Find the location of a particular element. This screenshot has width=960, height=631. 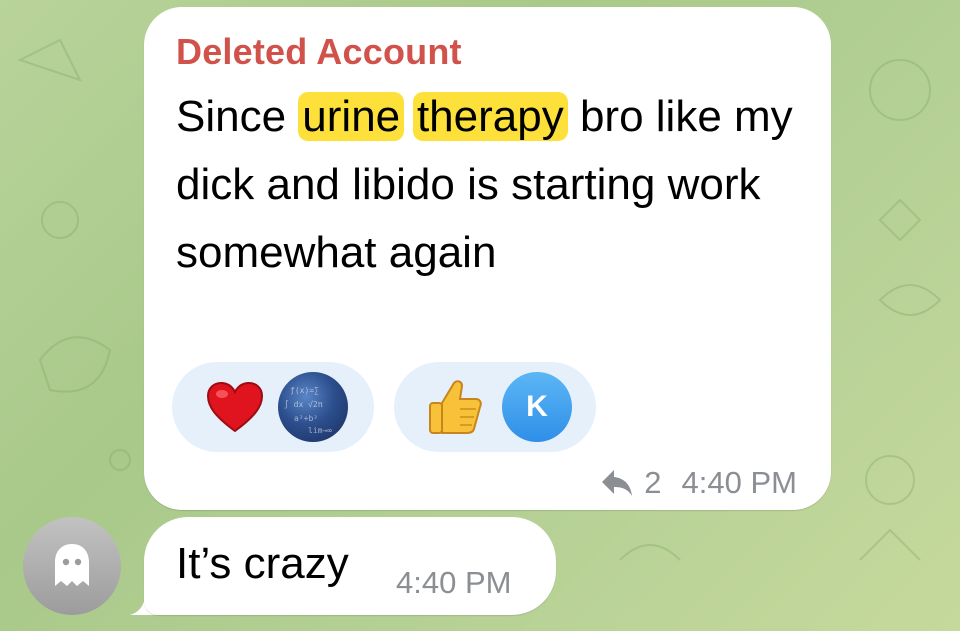

message-time: 4:40 PM is located at coordinates (739, 482).